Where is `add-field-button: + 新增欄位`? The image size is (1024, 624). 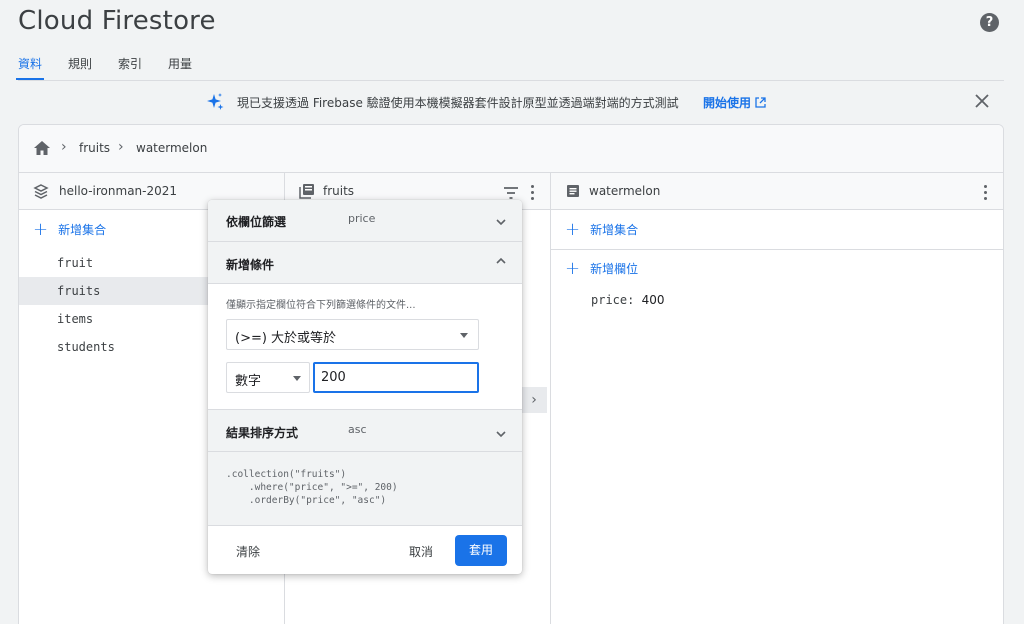
add-field-button: + 新增欄位 is located at coordinates (602, 268).